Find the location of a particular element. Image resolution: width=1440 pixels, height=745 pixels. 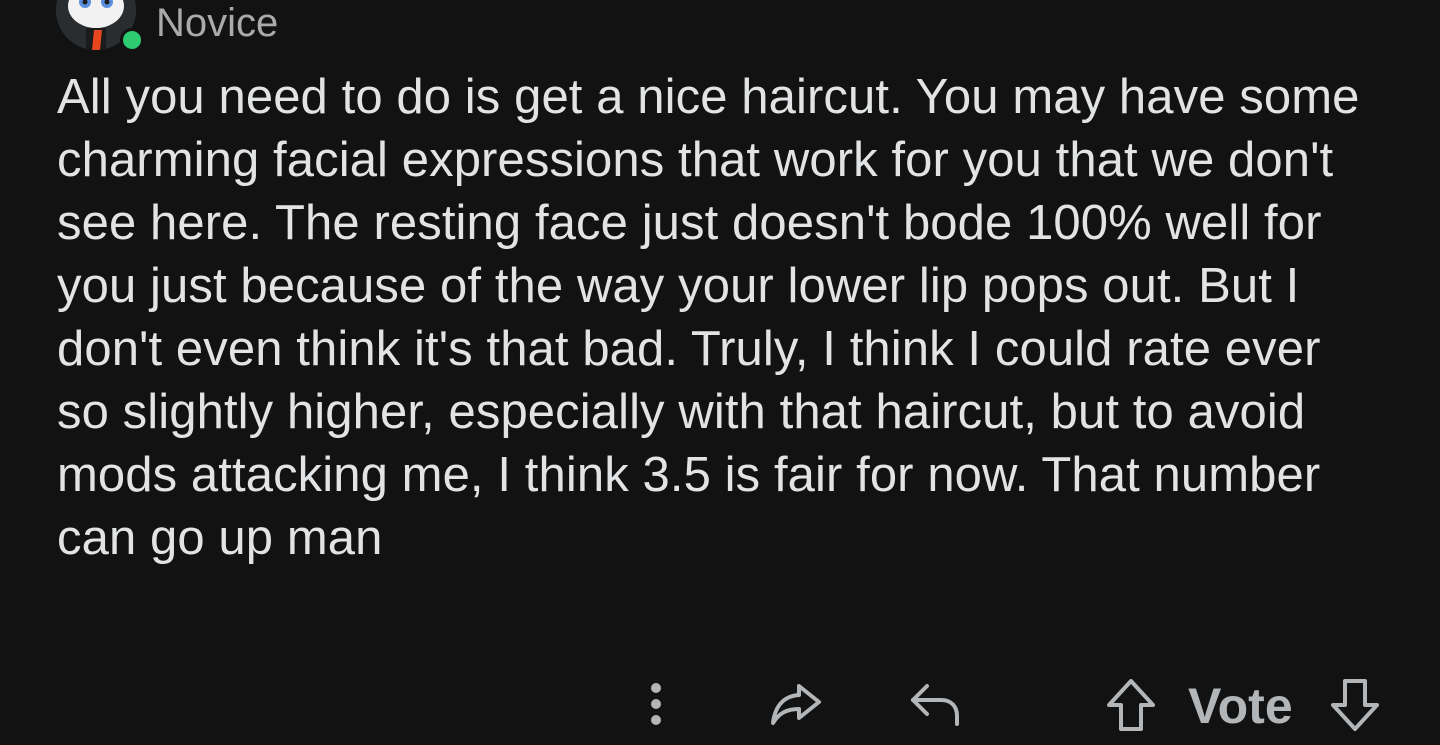

upvote-button is located at coordinates (1131, 705).